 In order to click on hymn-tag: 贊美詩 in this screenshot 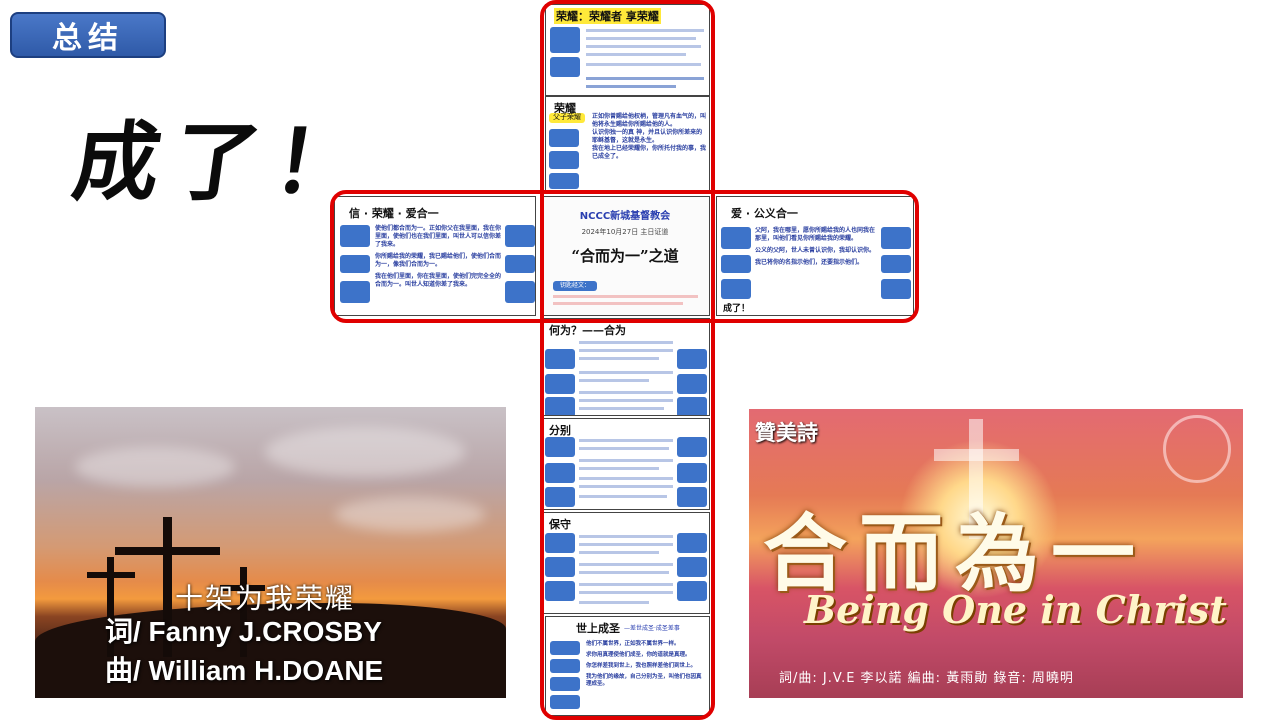, I will do `click(786, 432)`.